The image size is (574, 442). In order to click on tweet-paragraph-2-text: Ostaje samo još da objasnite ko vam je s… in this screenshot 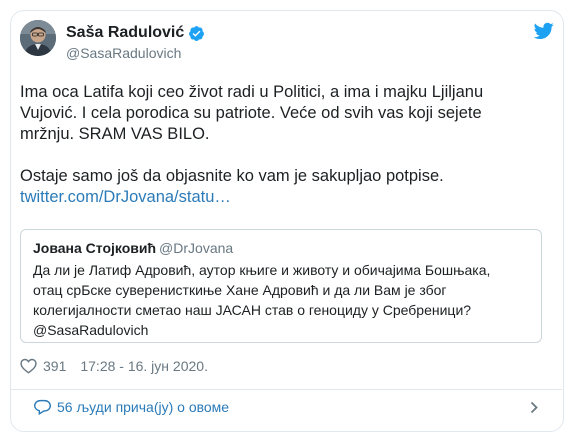, I will do `click(232, 176)`.